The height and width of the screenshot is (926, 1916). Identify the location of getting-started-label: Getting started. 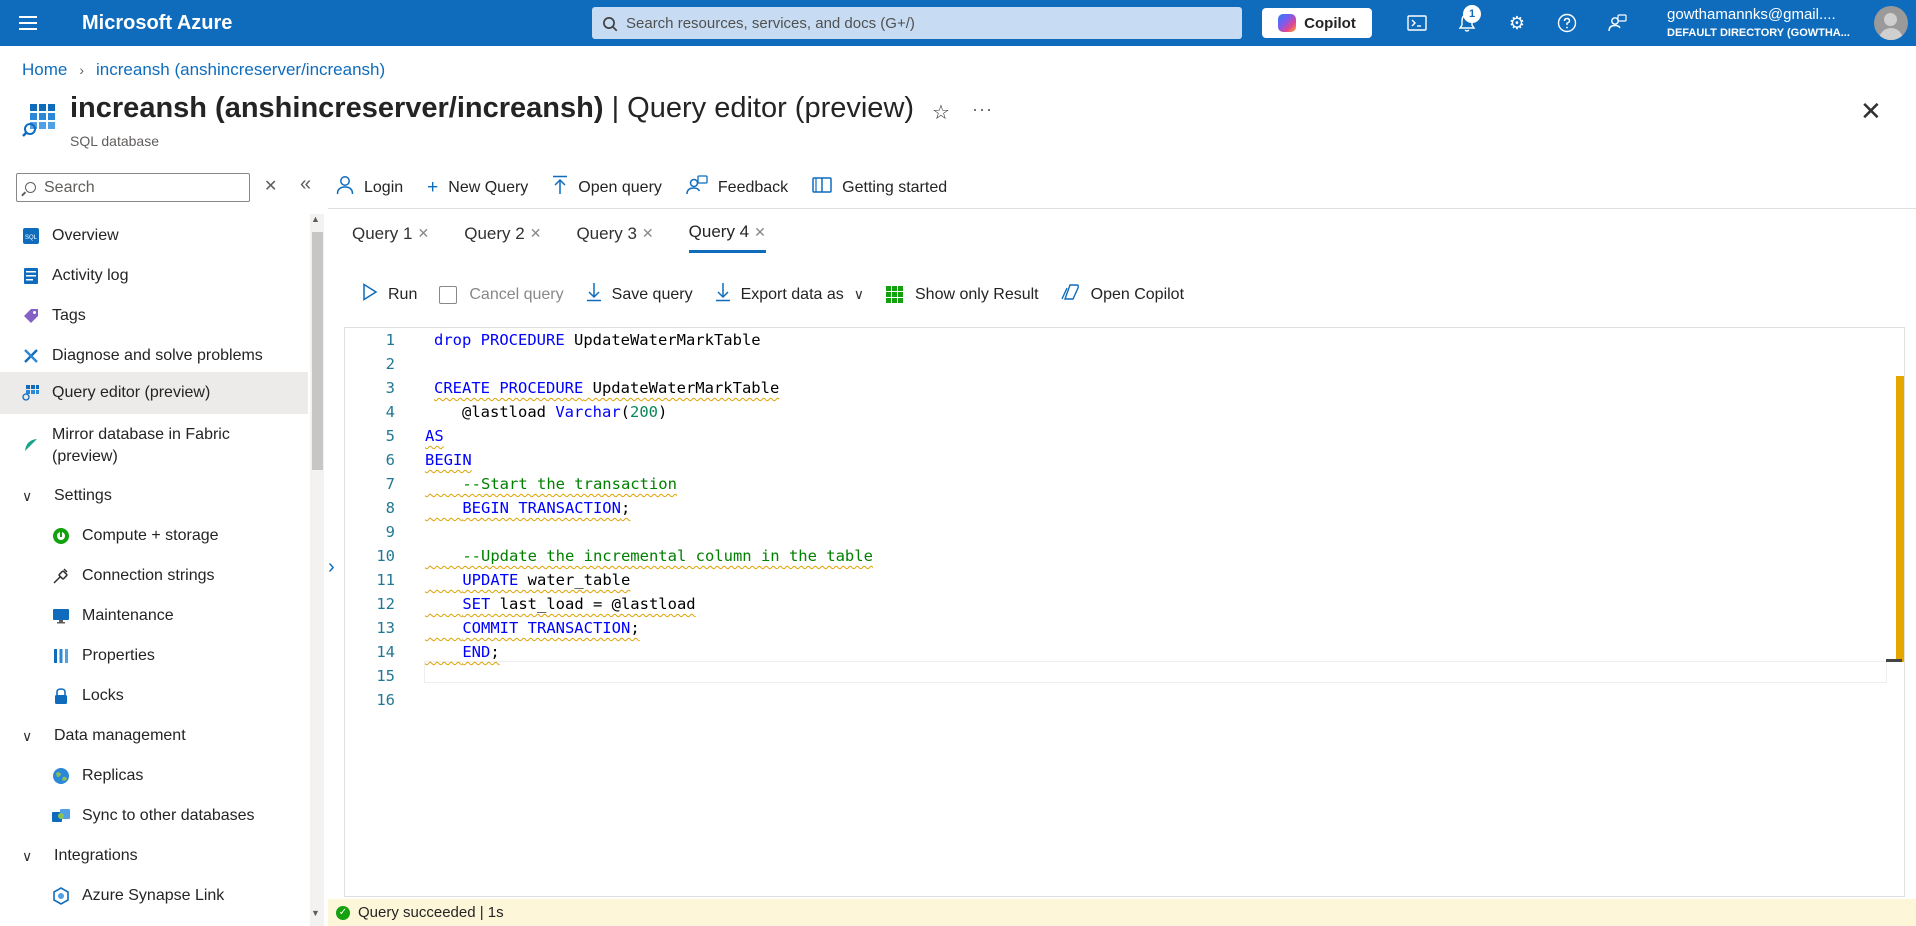
(895, 187).